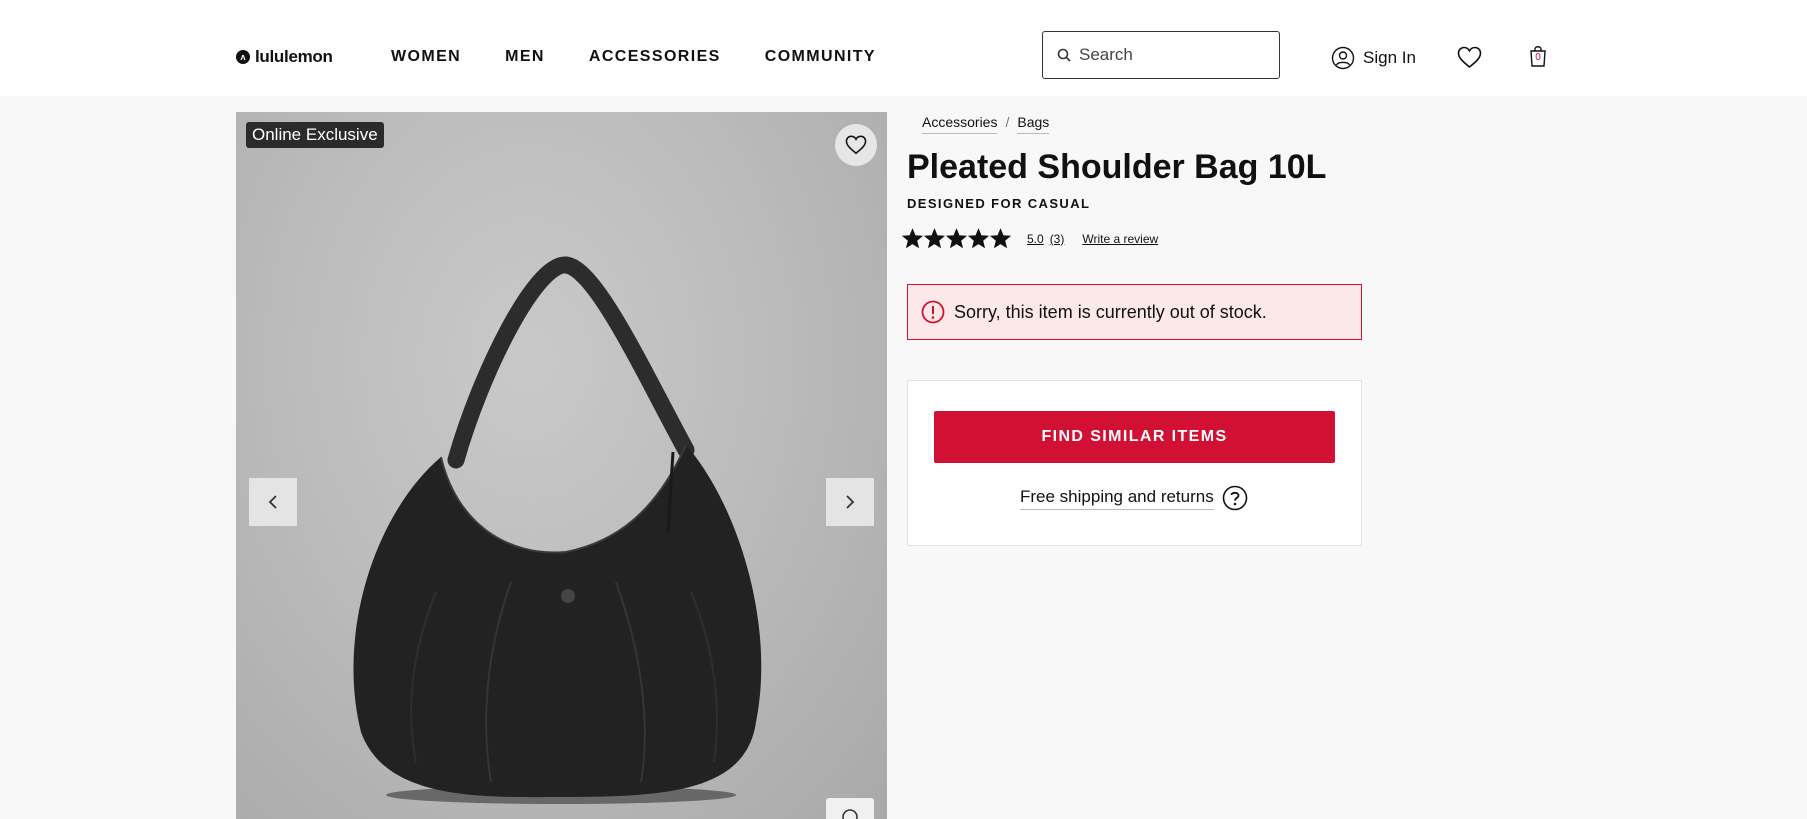  I want to click on help-icon, so click(1235, 498).